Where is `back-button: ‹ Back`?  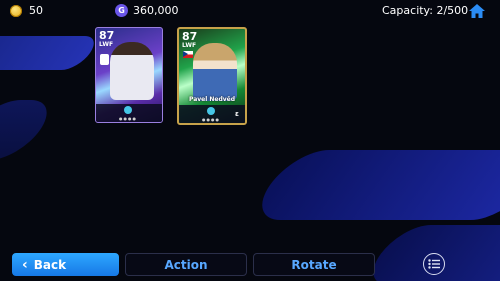 back-button: ‹ Back is located at coordinates (65, 264).